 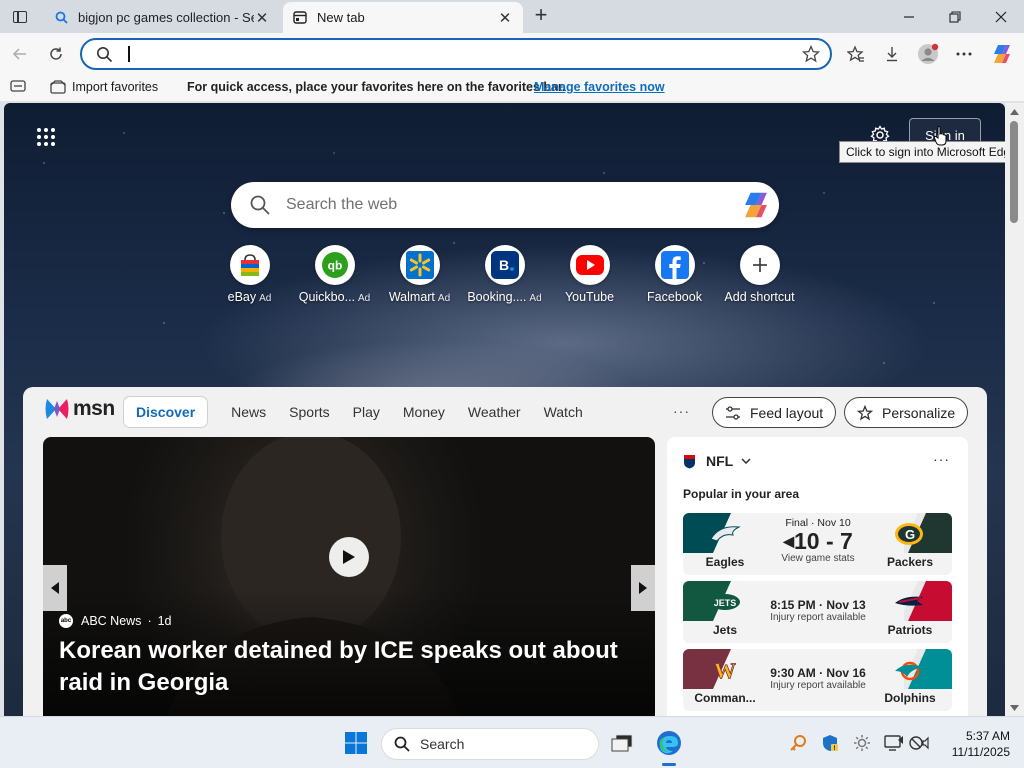 I want to click on shortcut-facebook: Facebook, so click(x=674, y=274).